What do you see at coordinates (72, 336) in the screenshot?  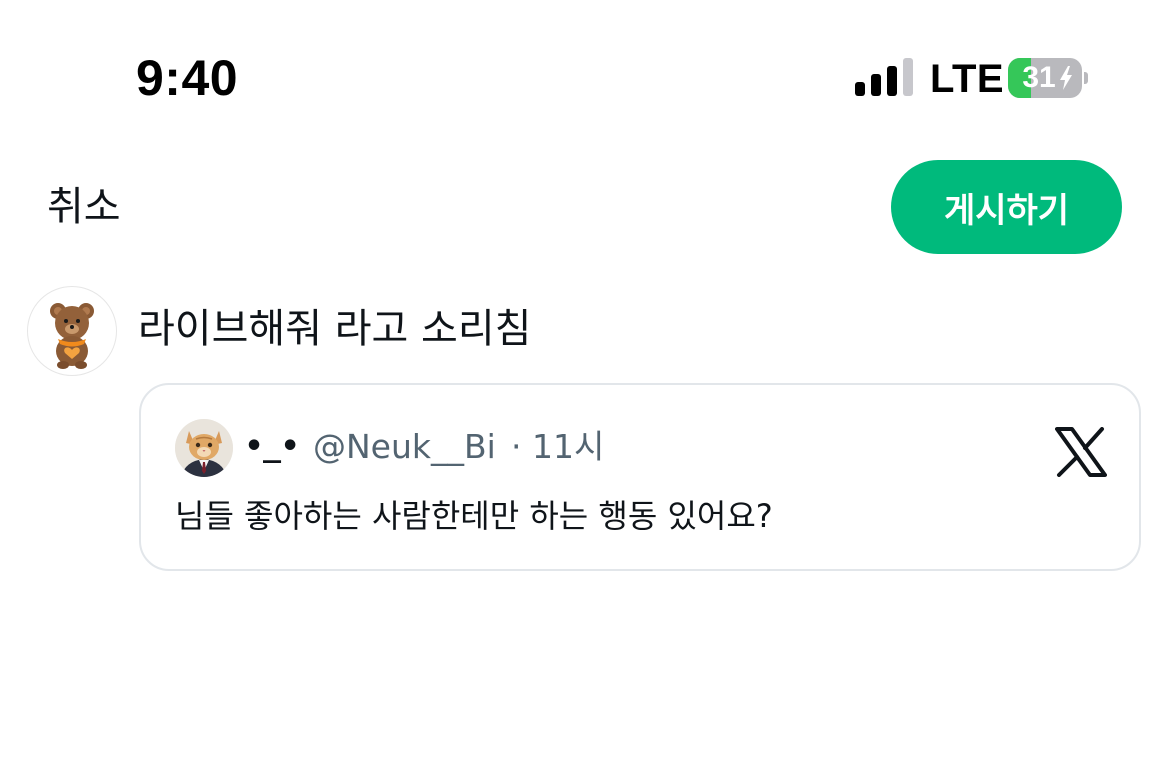 I see `teddy-bear-avatar` at bounding box center [72, 336].